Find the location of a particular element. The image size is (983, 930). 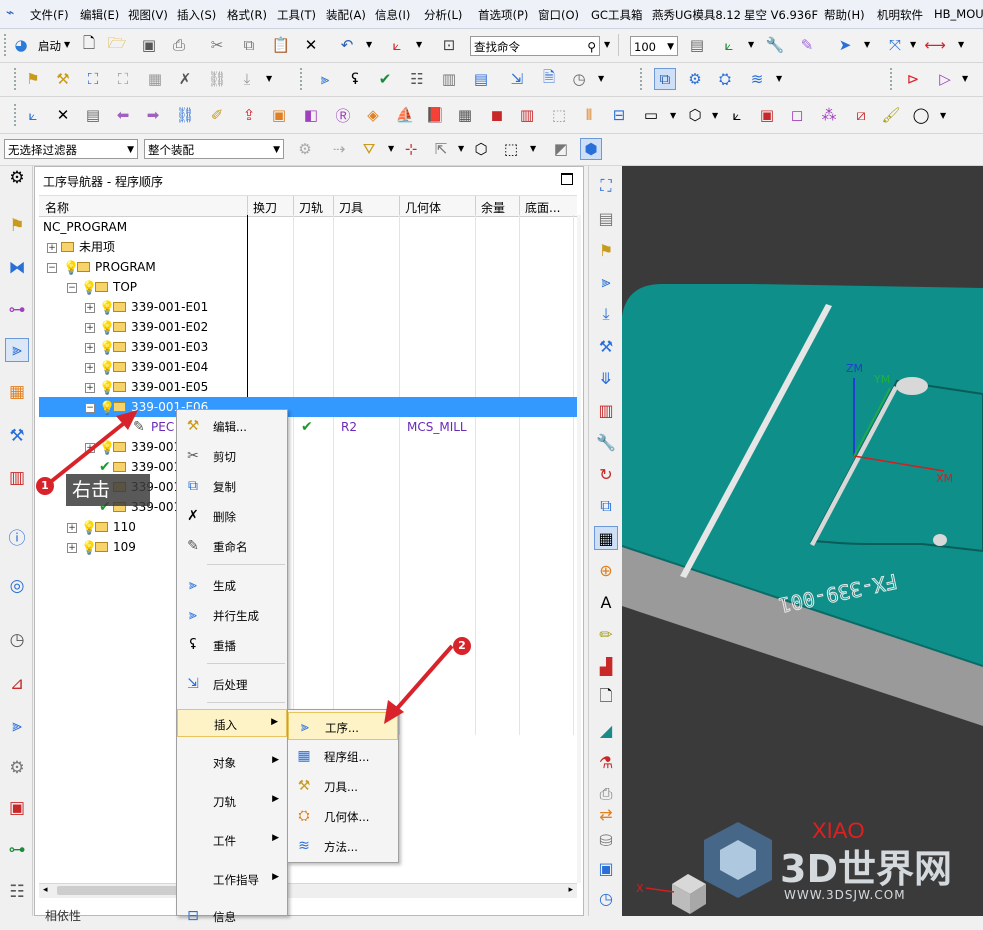

arrow-right-icon: ➤ is located at coordinates (845, 45).